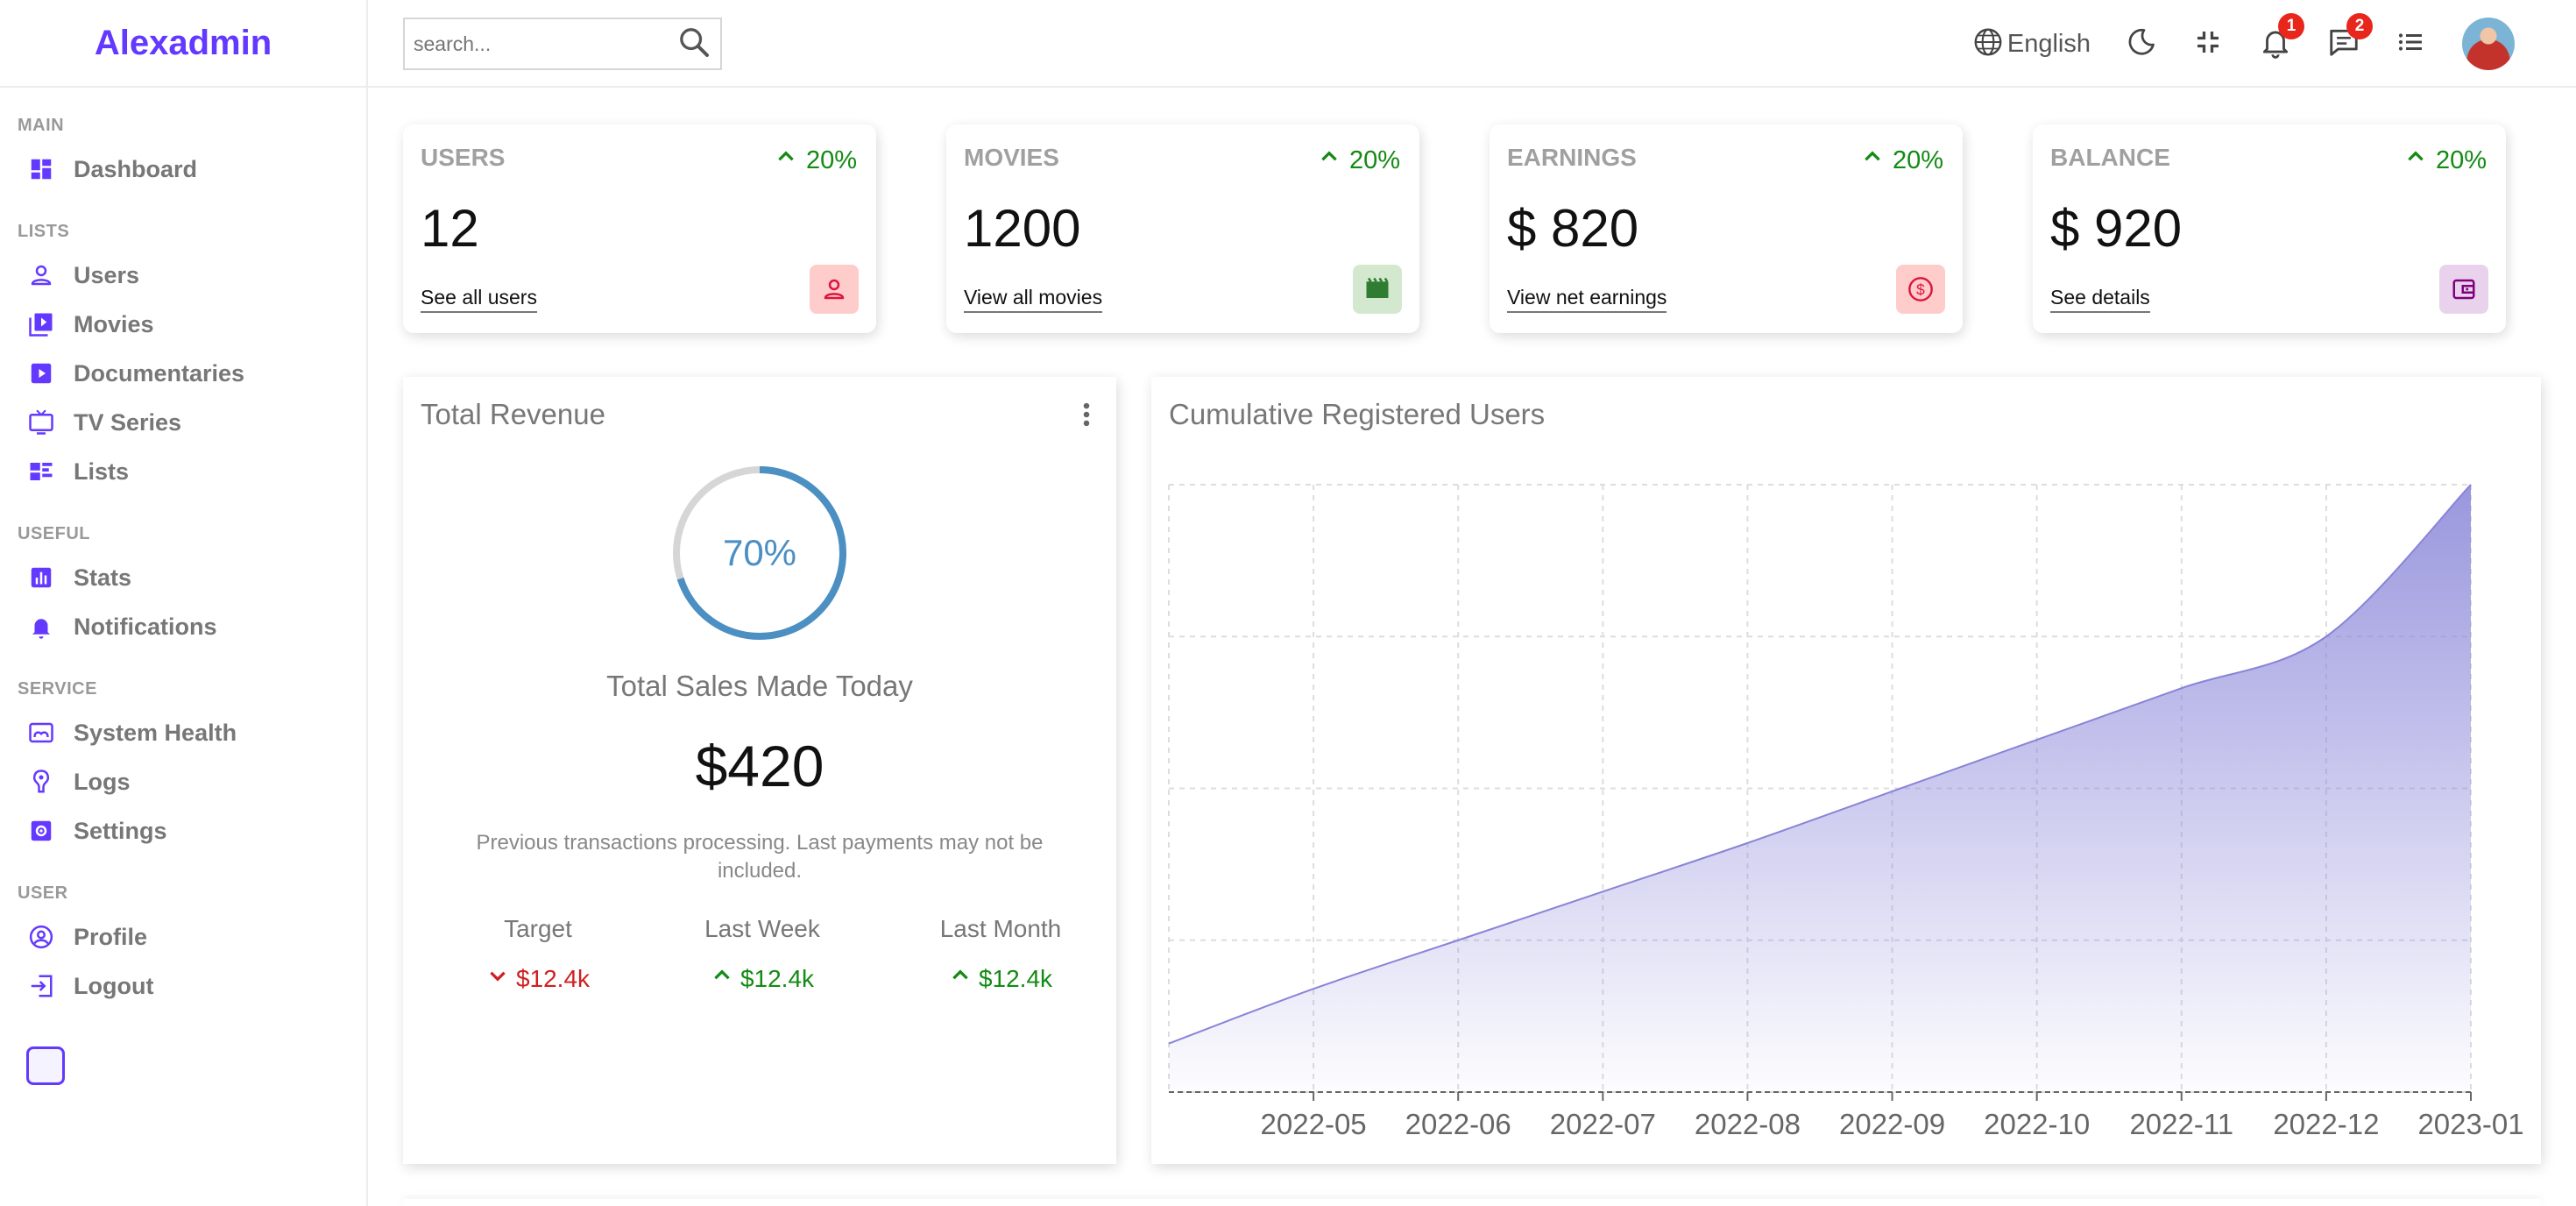 The width and height of the screenshot is (2576, 1206). Describe the element at coordinates (1587, 299) in the screenshot. I see `widget-link: View net earnings` at that location.